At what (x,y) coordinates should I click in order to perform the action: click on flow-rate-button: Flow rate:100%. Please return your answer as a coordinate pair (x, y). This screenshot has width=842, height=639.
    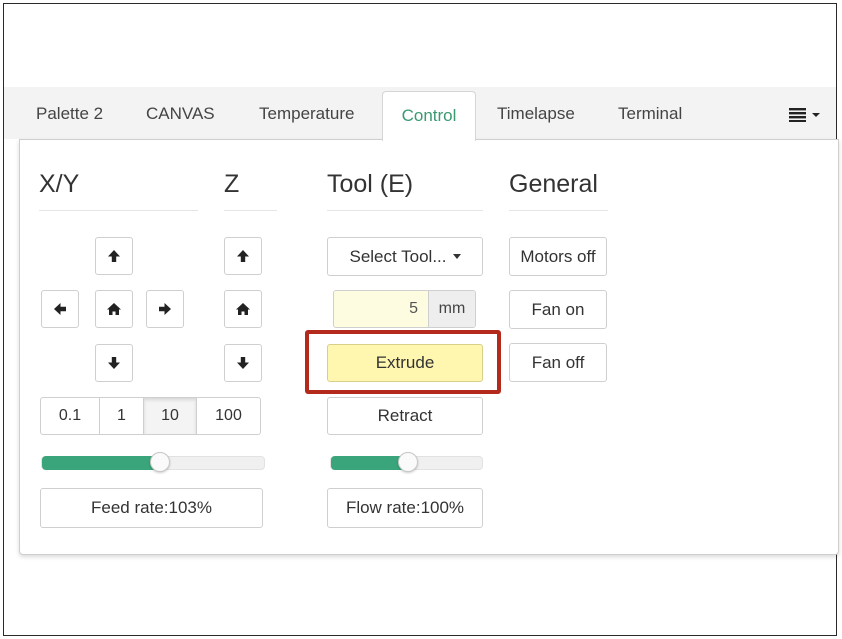
    Looking at the image, I should click on (405, 508).